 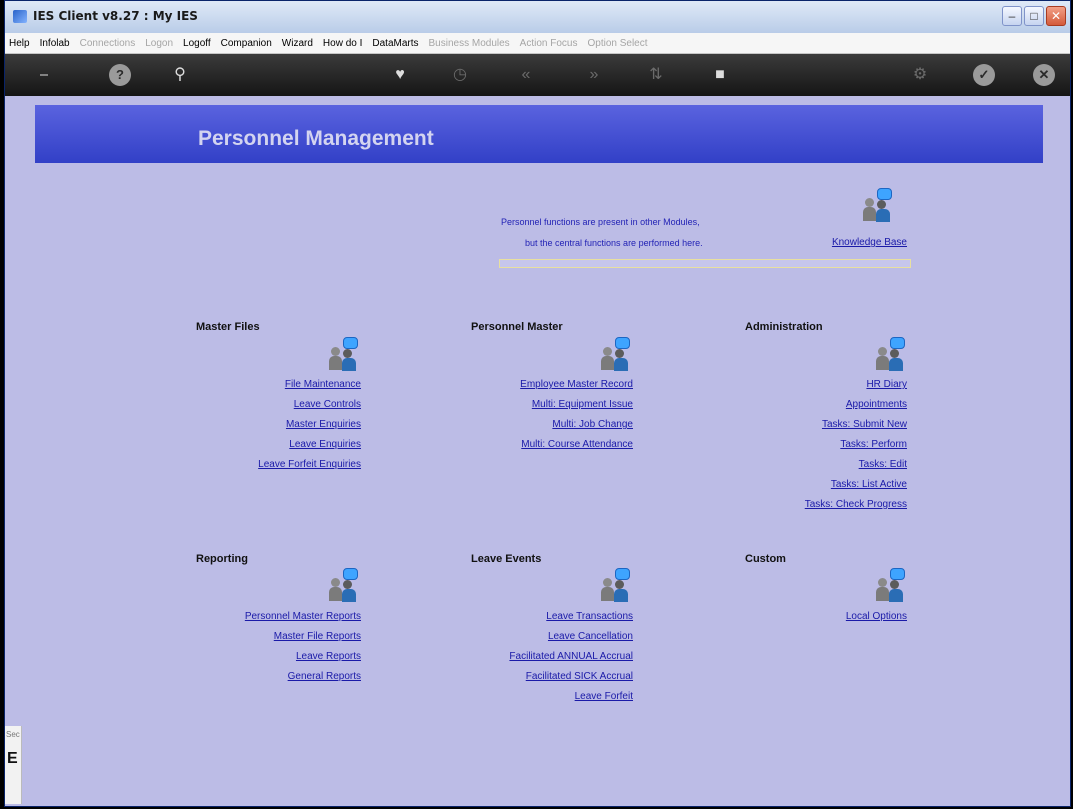 I want to click on link-file-maintenance: File Maintenance, so click(x=323, y=387).